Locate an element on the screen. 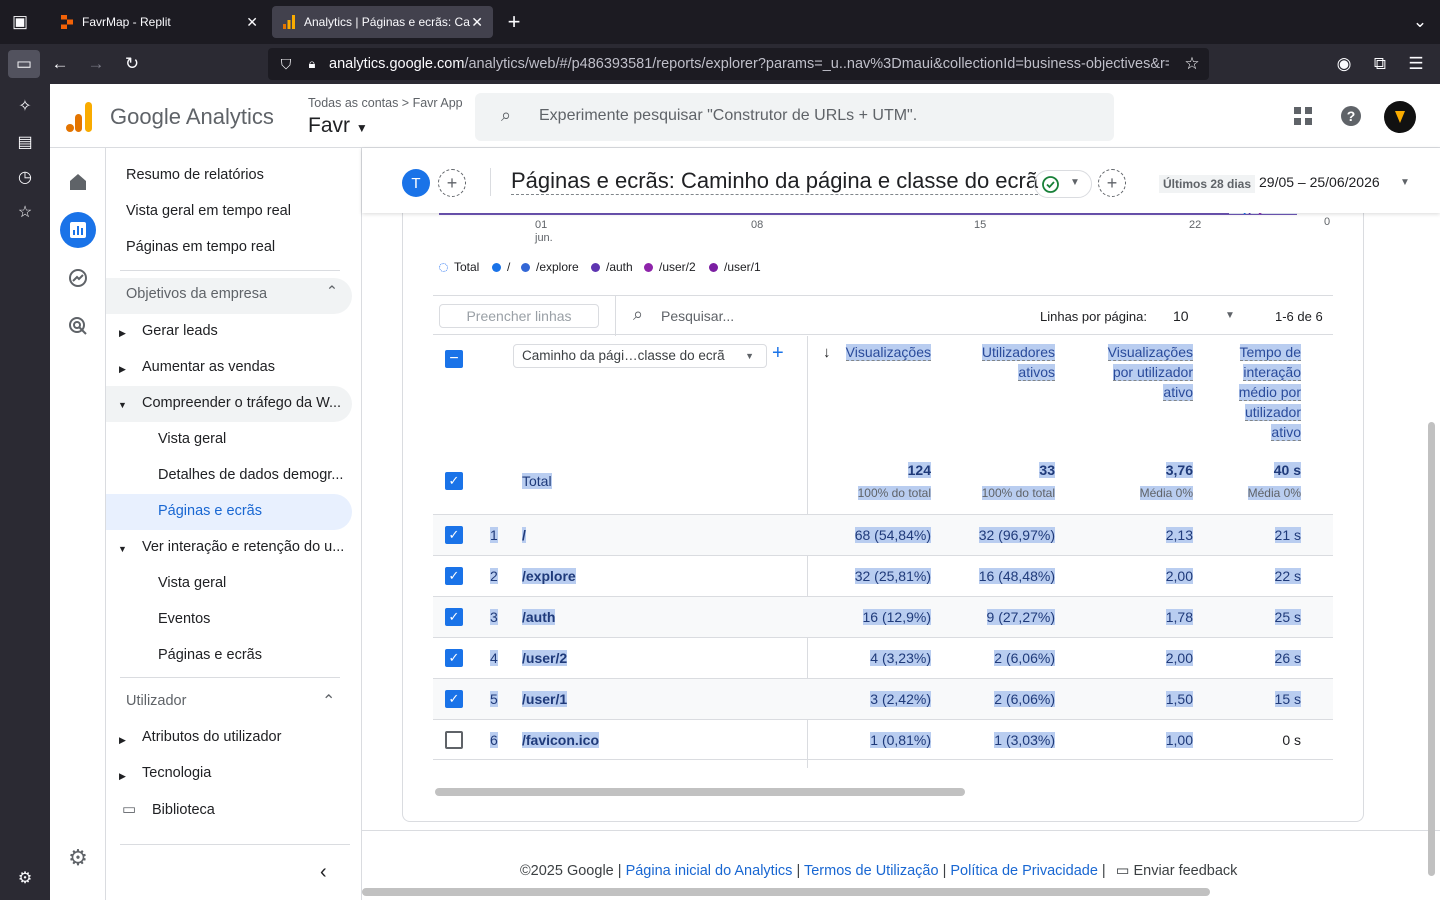 This screenshot has width=1440, height=900. sort-arrow-icon: ↓ is located at coordinates (827, 352).